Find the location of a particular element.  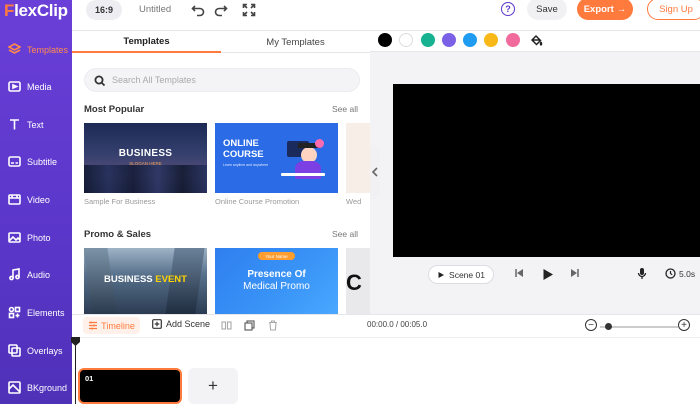

color-swatch-black is located at coordinates (385, 40).